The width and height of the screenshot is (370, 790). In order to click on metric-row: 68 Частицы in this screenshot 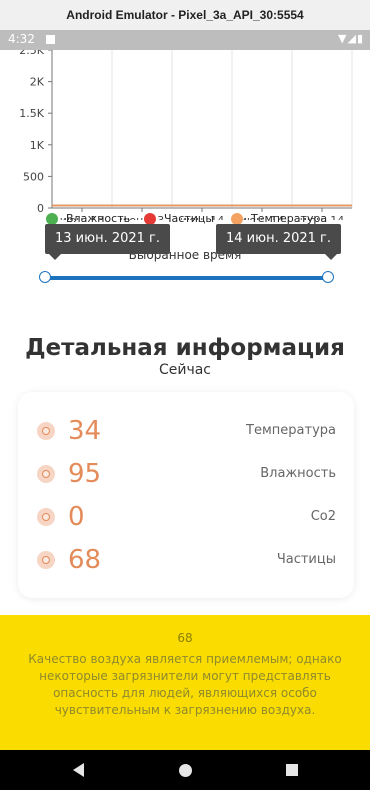, I will do `click(186, 560)`.